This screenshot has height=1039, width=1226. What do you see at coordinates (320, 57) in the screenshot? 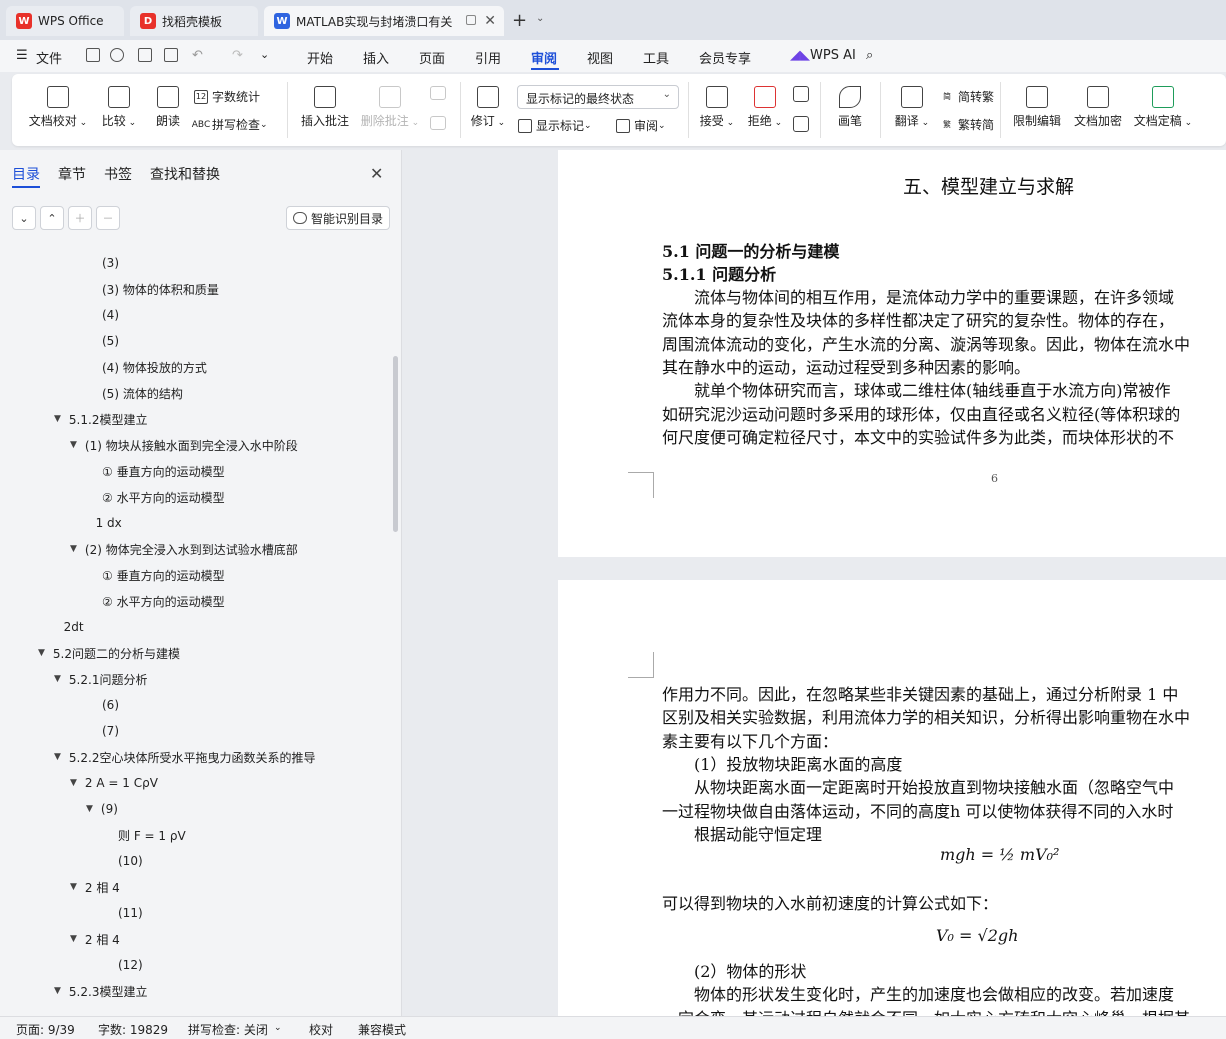
I see `menu-item-start: 开始` at bounding box center [320, 57].